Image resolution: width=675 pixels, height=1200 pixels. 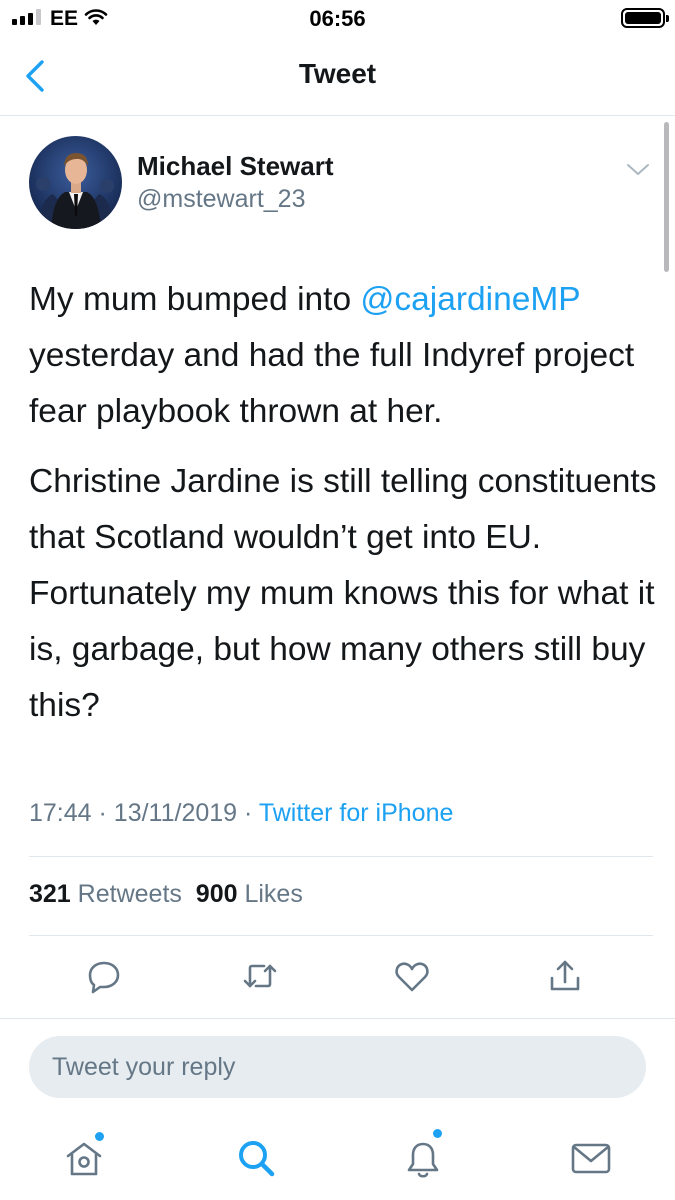 What do you see at coordinates (565, 976) in the screenshot?
I see `share-icon` at bounding box center [565, 976].